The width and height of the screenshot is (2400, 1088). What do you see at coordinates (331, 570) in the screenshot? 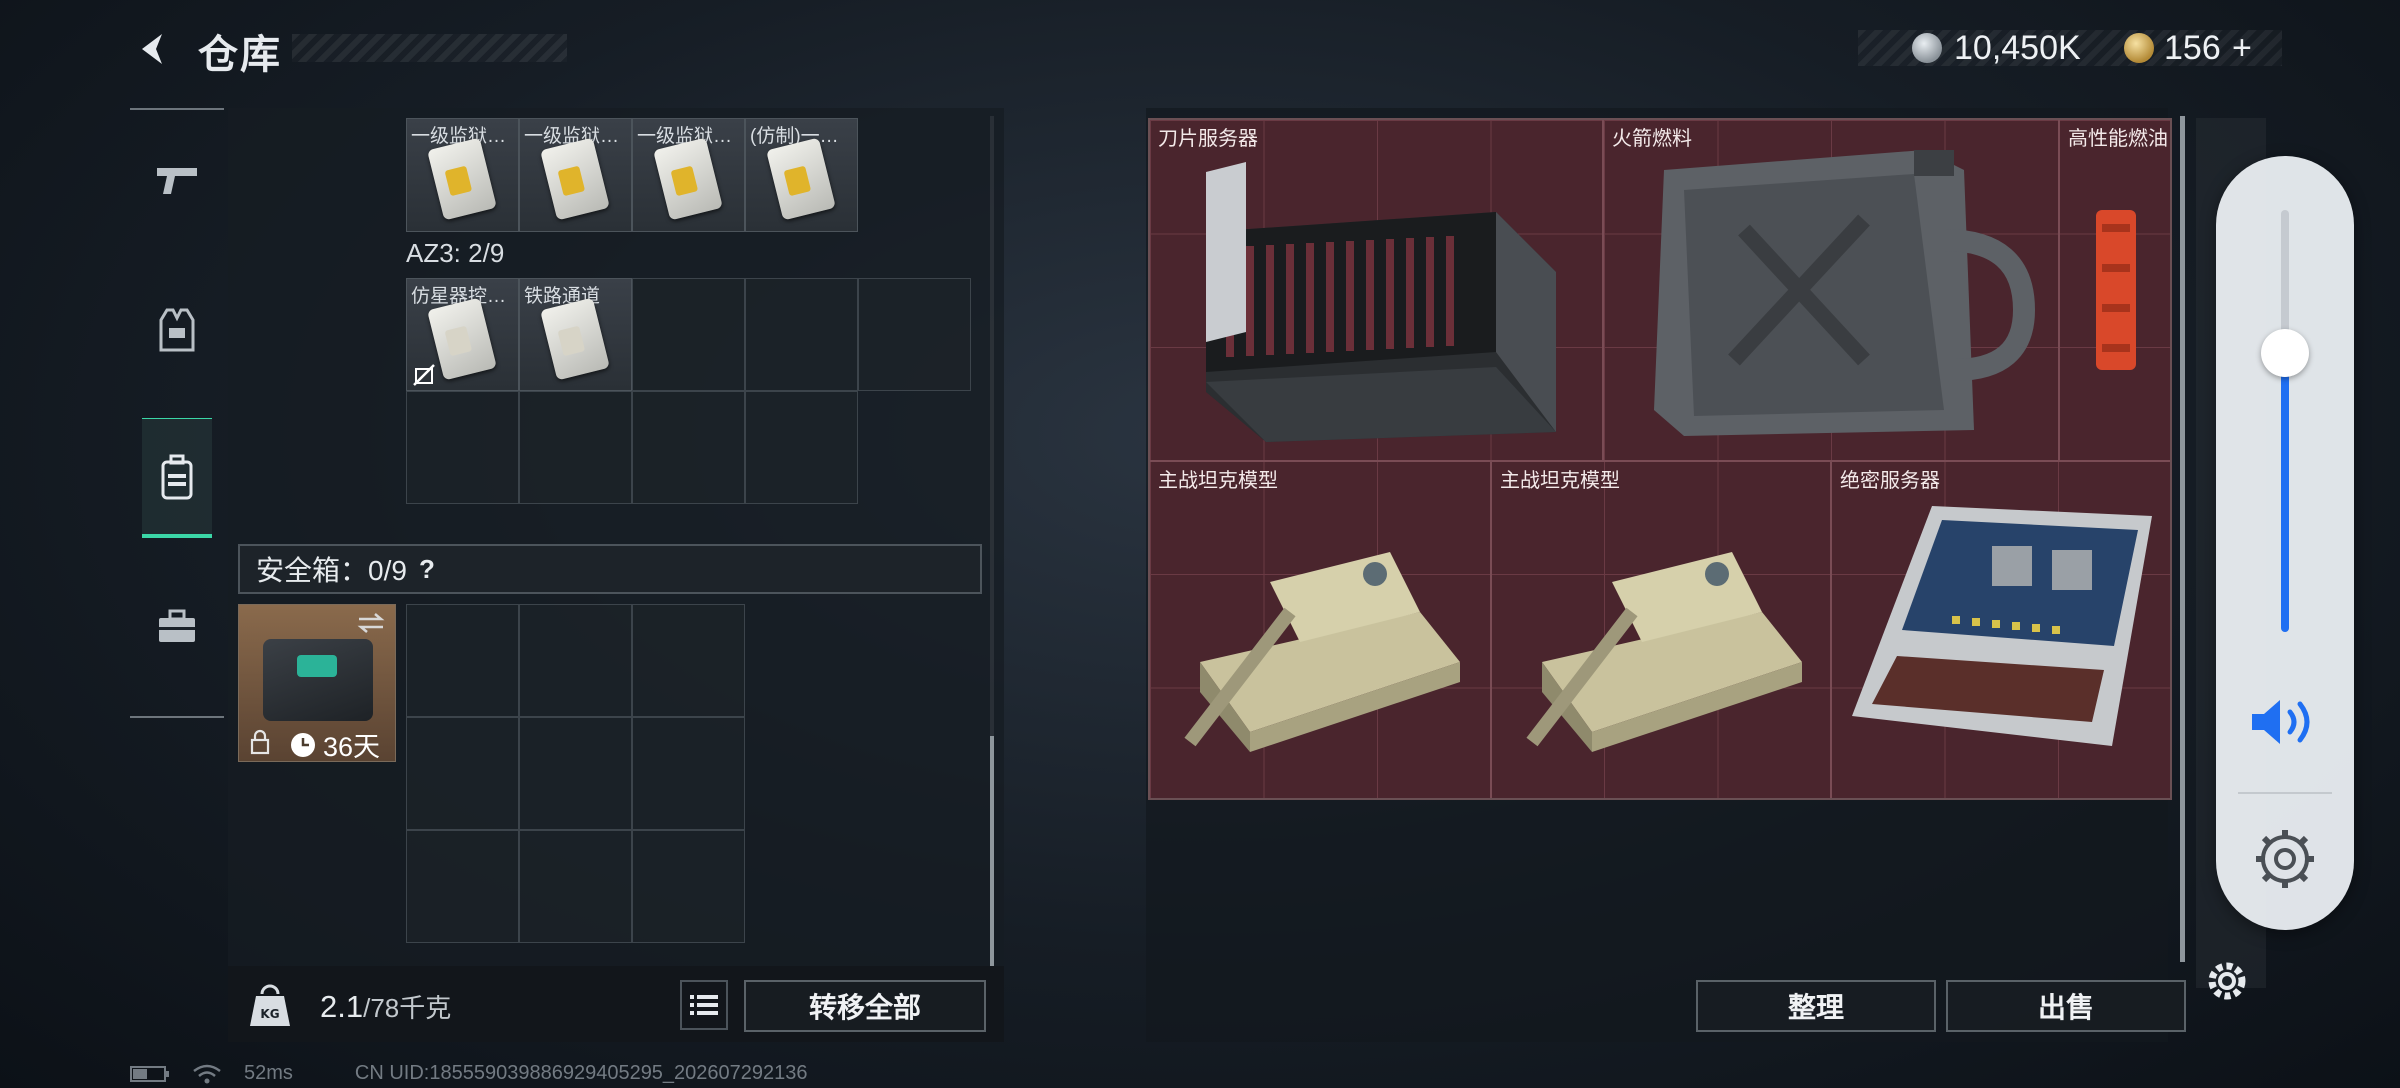
I see `safe-box-label: 安全箱：0/9` at bounding box center [331, 570].